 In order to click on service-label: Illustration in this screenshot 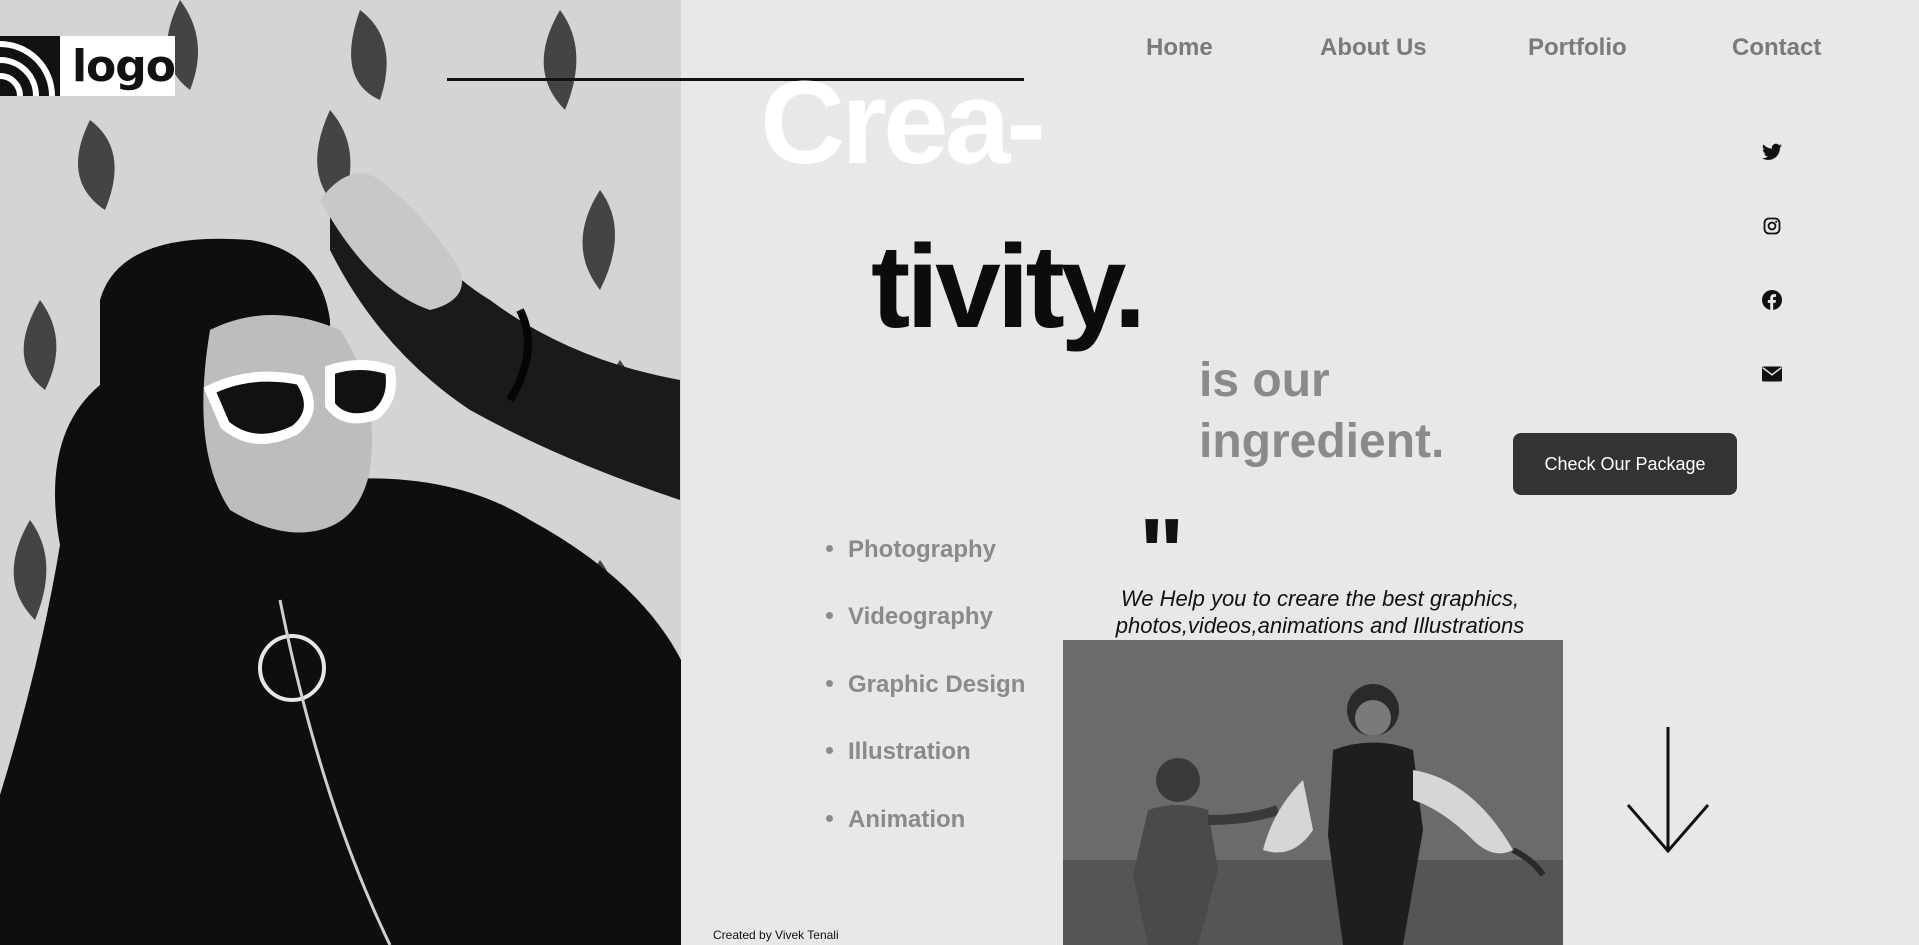, I will do `click(909, 751)`.